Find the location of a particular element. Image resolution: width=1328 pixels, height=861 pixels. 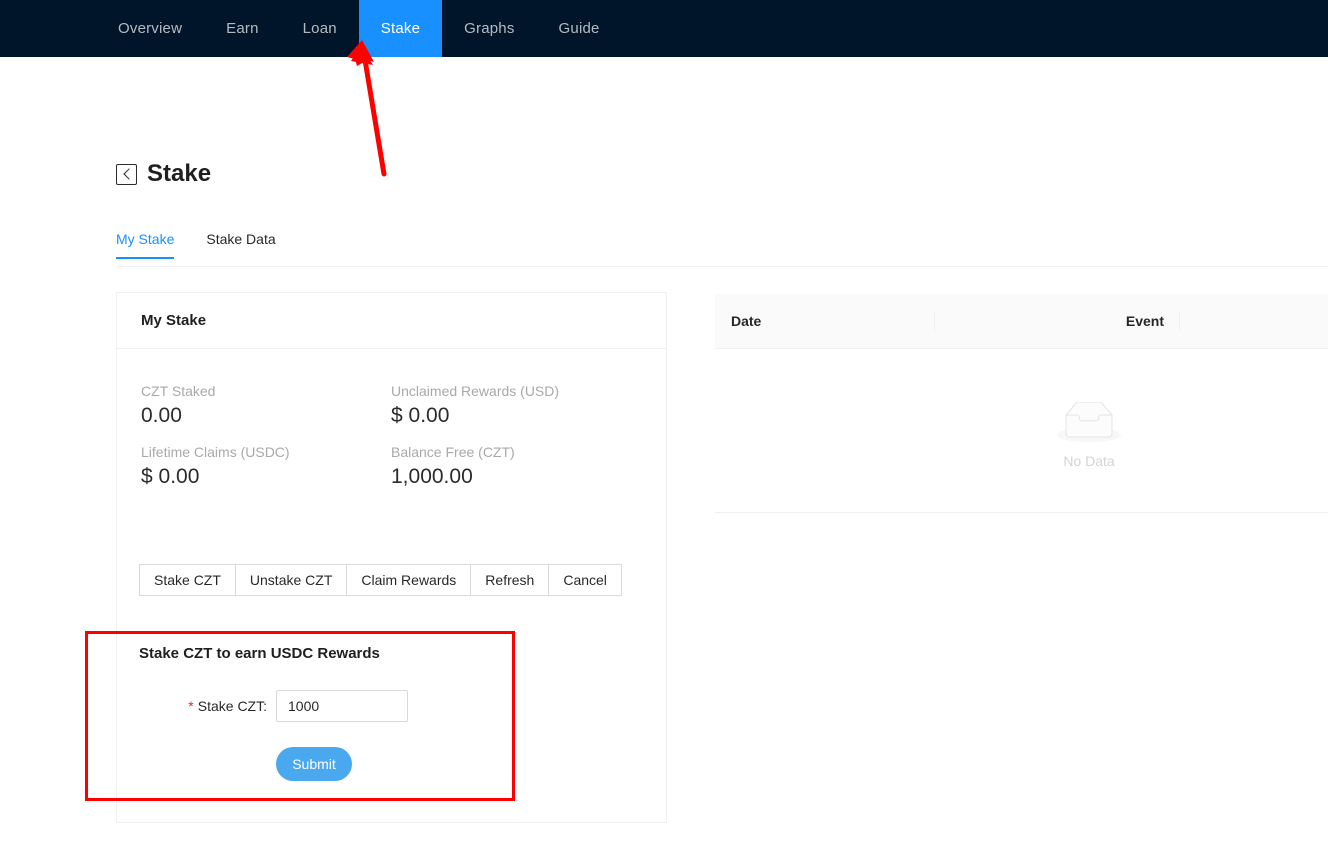

empty-state-text: No Data is located at coordinates (1089, 461).